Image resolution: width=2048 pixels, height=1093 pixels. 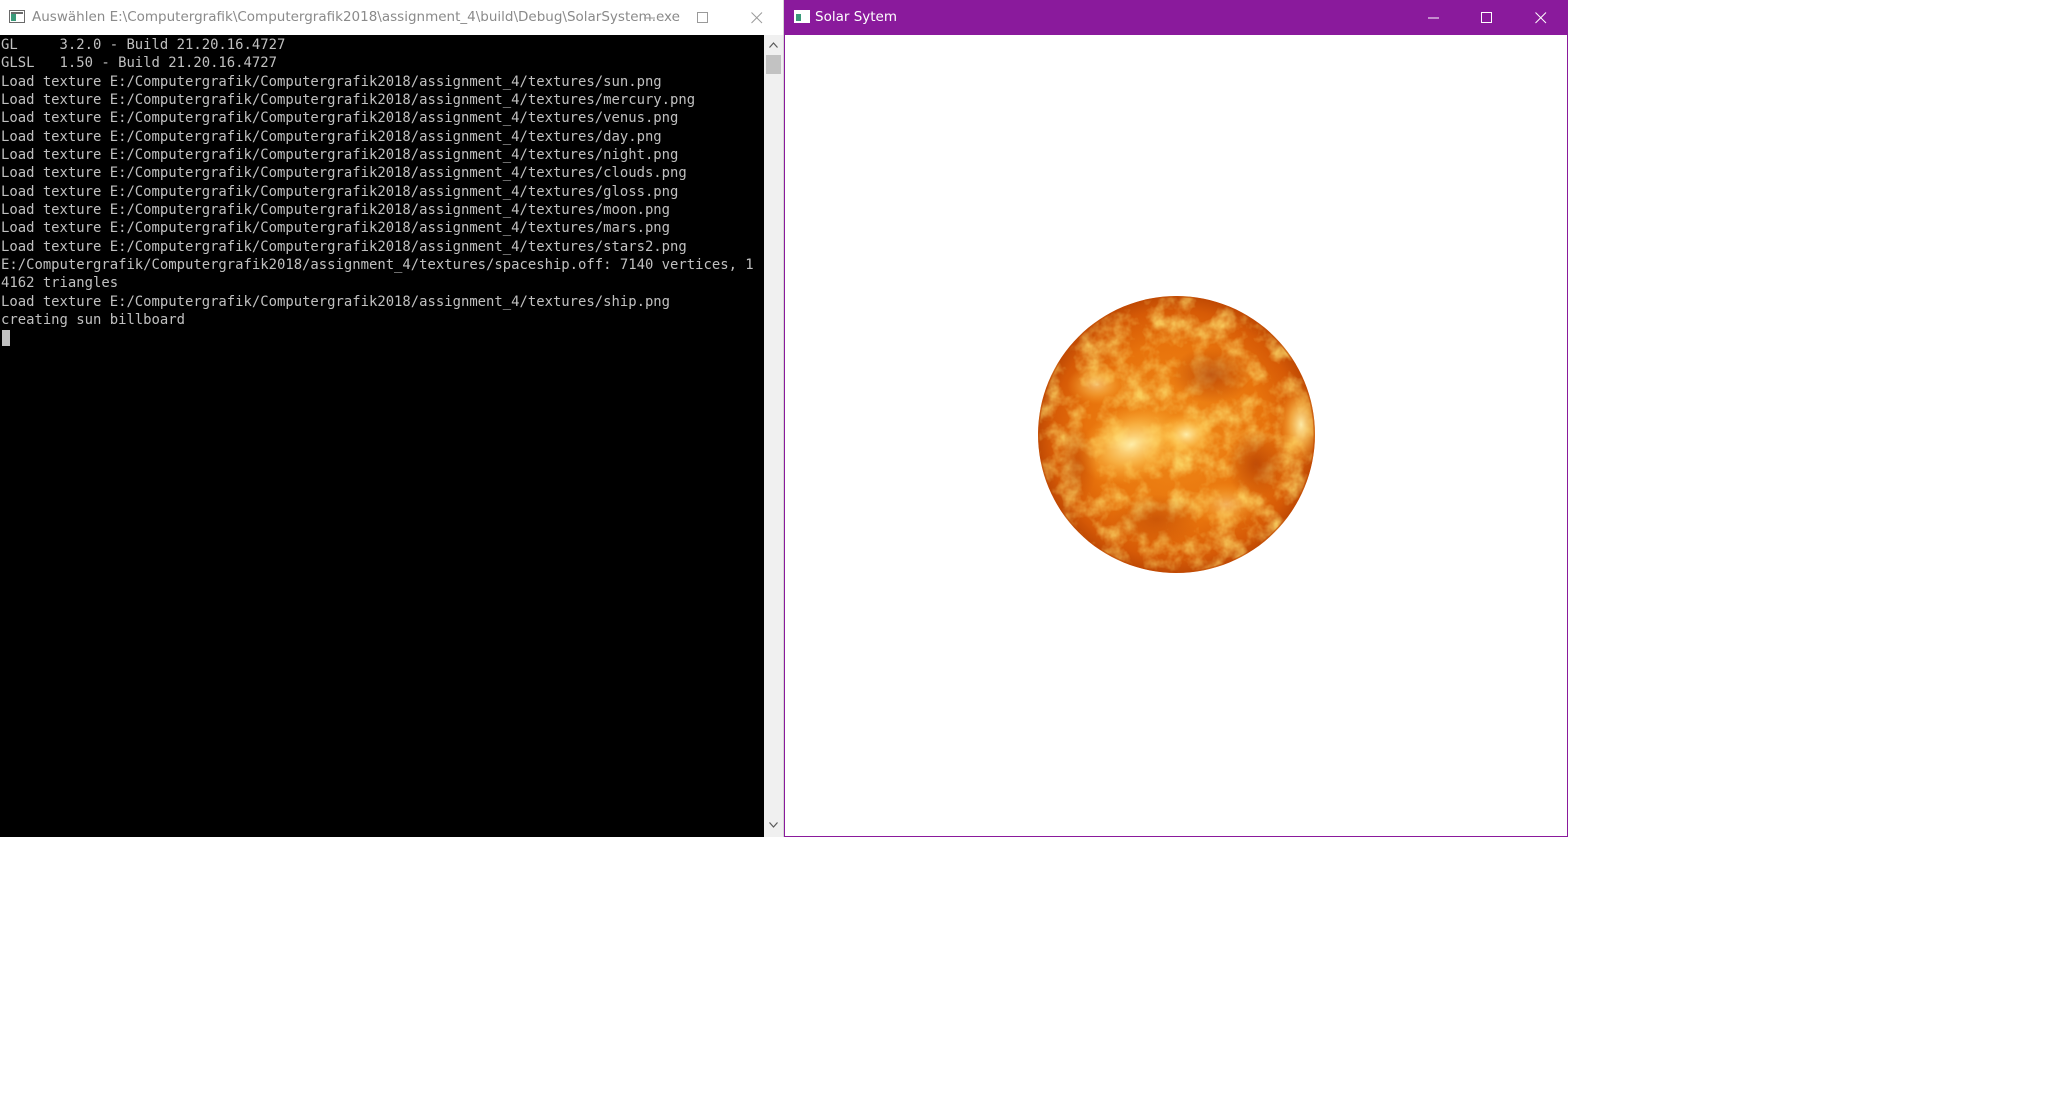 What do you see at coordinates (143, 45) in the screenshot?
I see `console-line: GL 3.2.0 - Build 21.20.16.4727` at bounding box center [143, 45].